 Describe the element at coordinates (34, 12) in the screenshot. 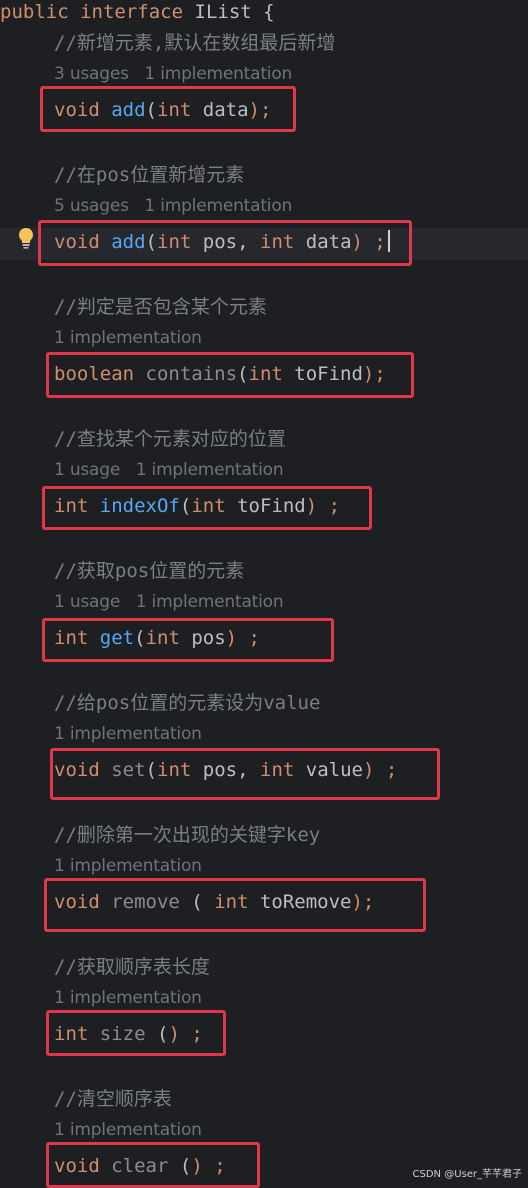

I see `public-keyword: public` at that location.